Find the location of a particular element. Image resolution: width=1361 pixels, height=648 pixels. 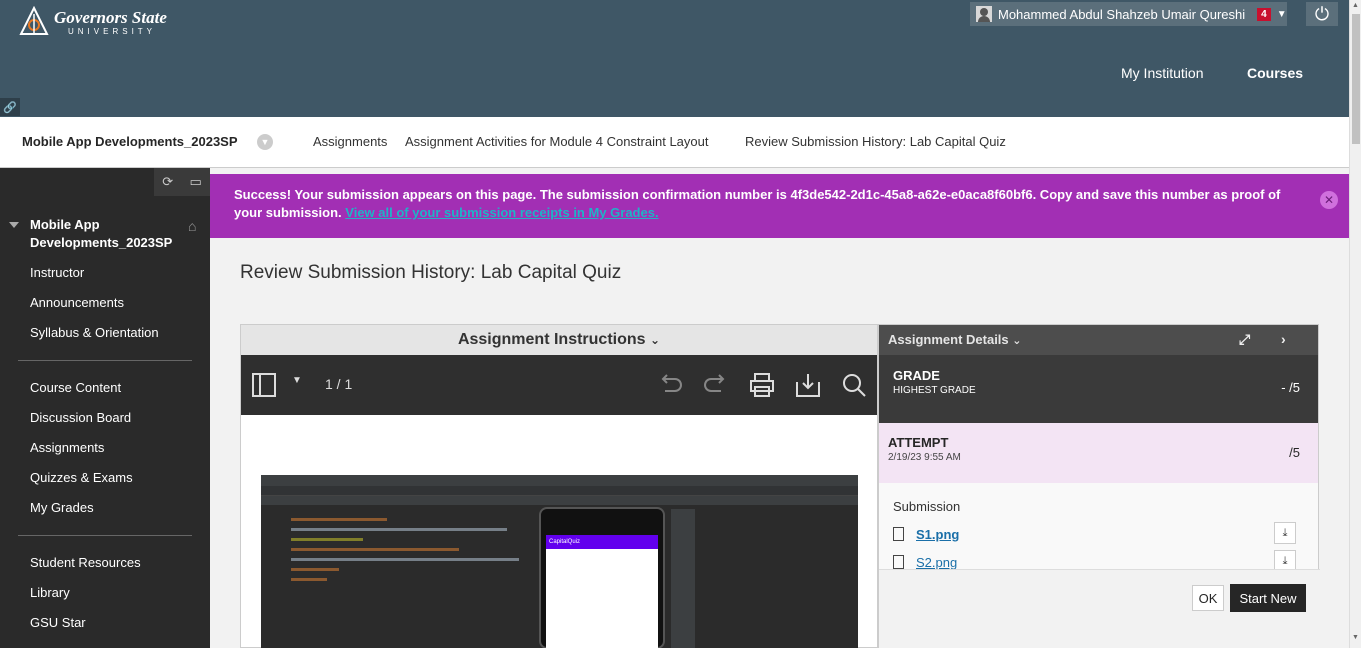

print-icon is located at coordinates (762, 385).